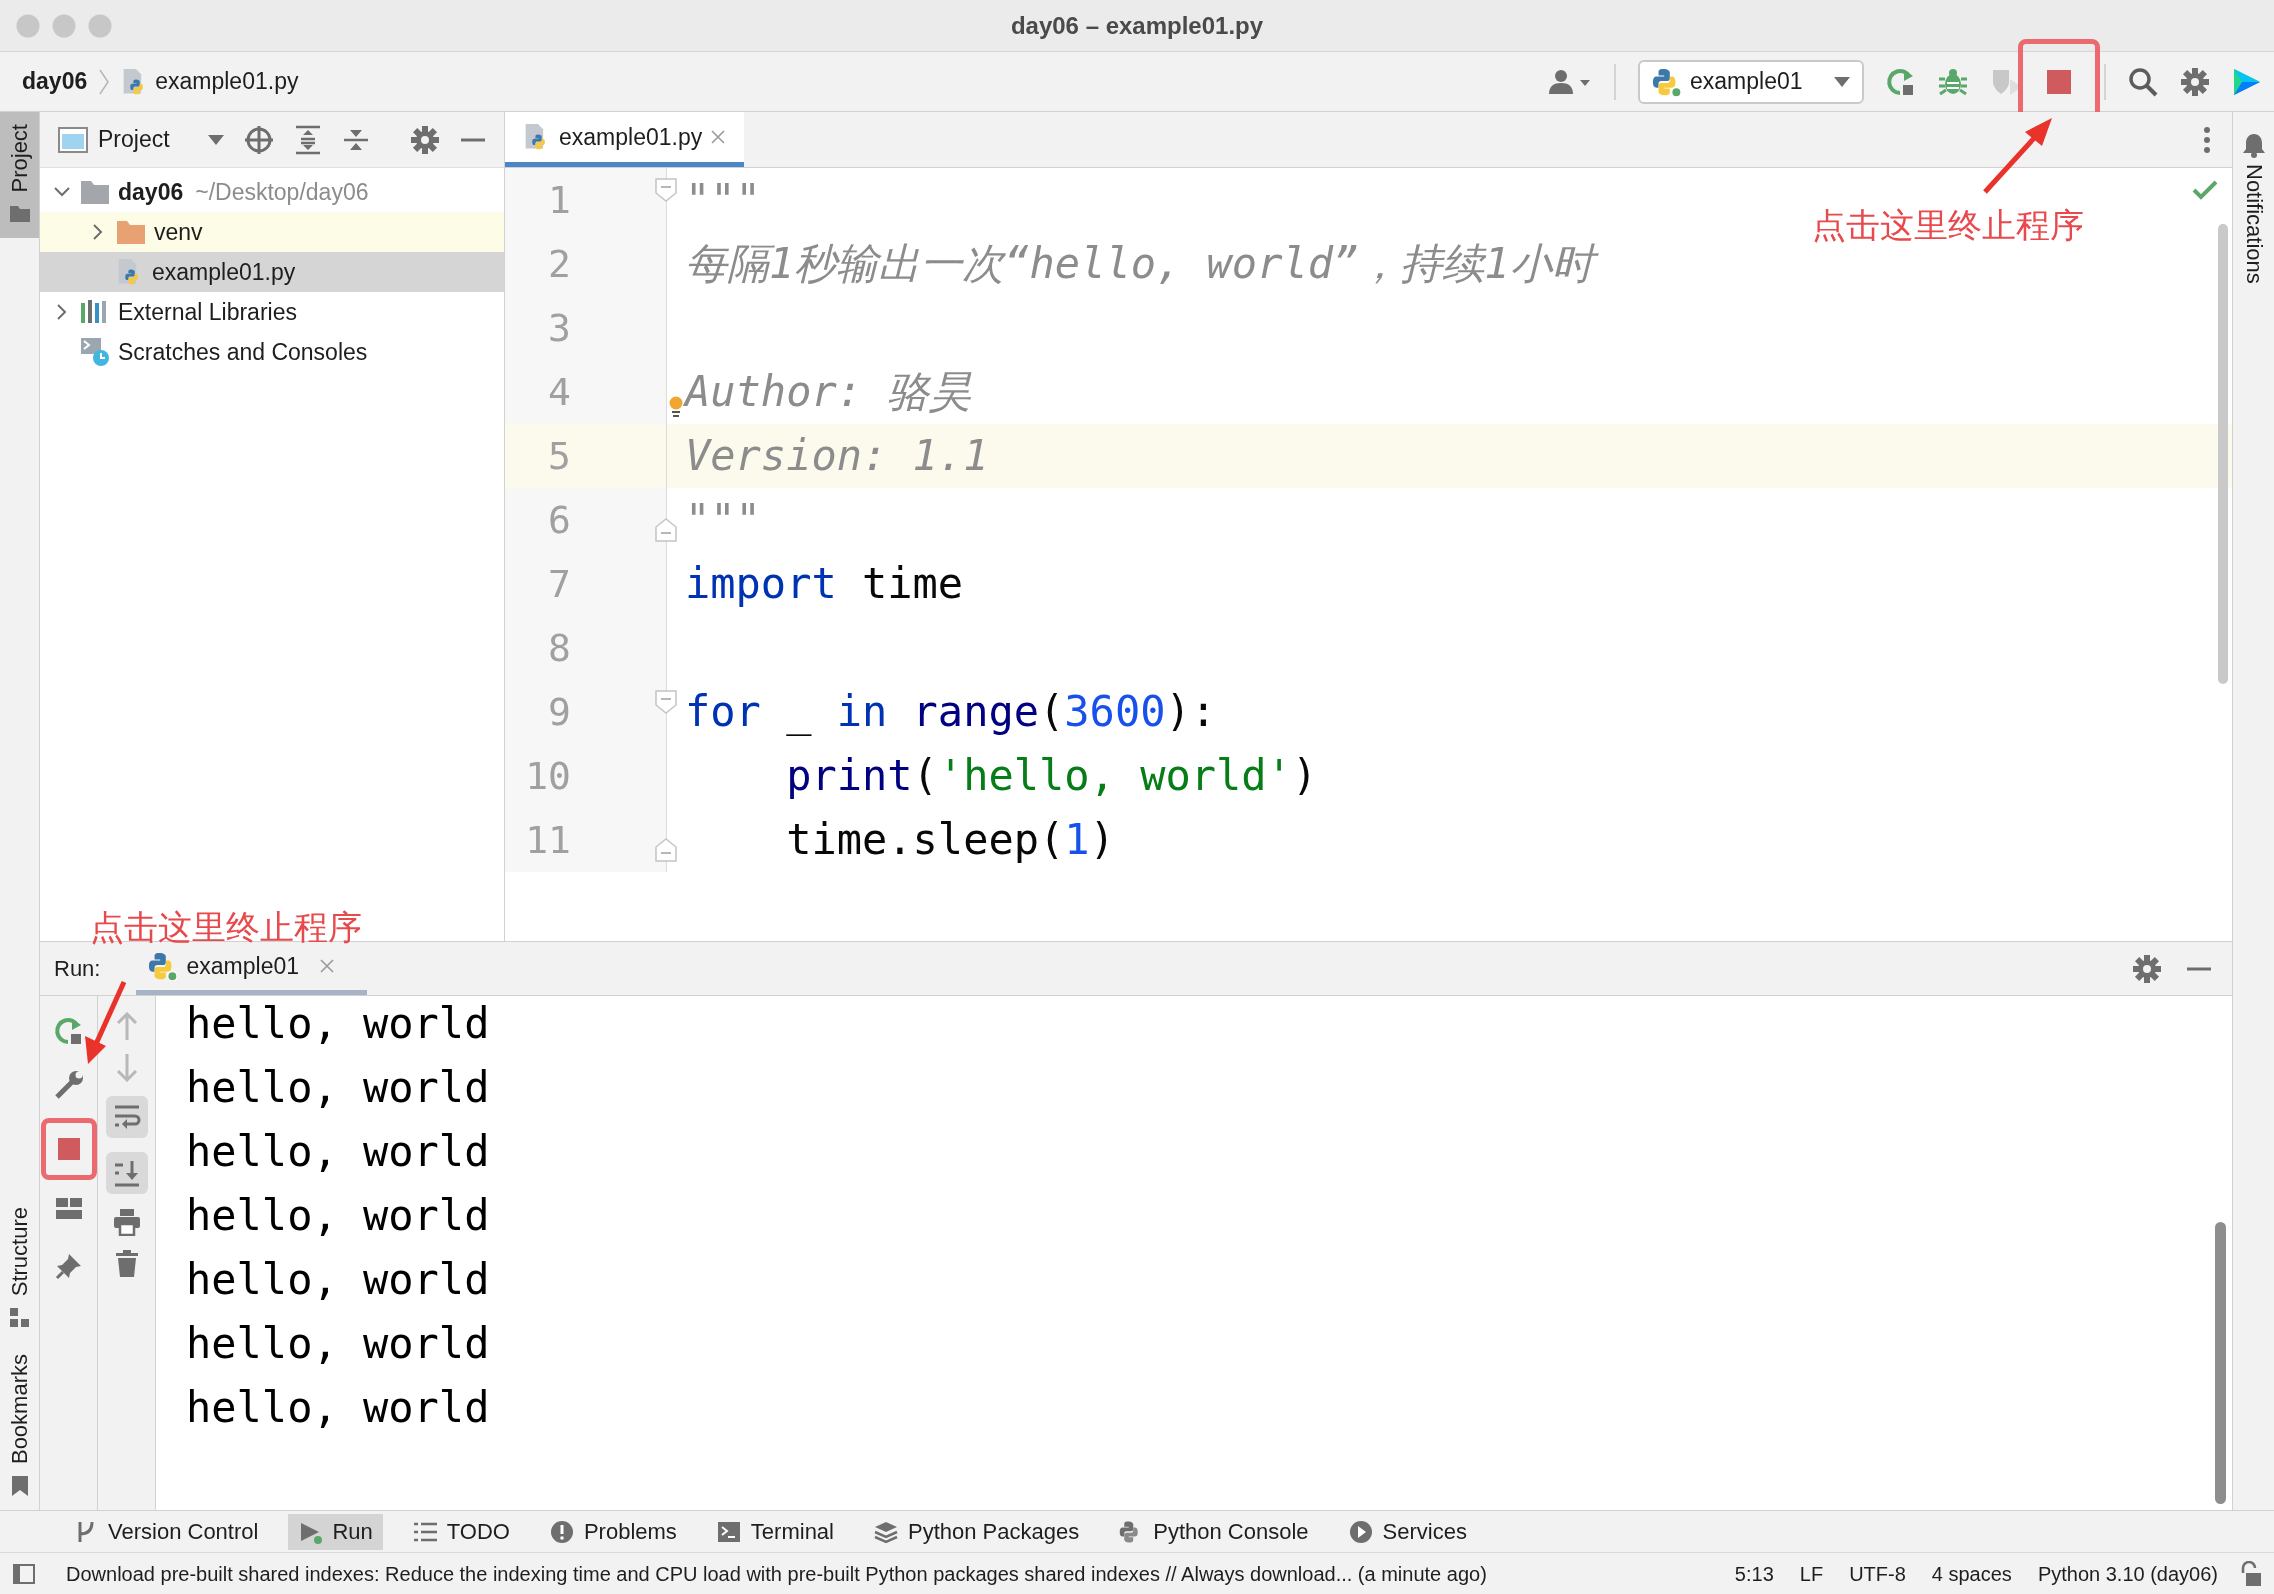 Image resolution: width=2274 pixels, height=1594 pixels. I want to click on tool-window-tab: Python Console, so click(1214, 1531).